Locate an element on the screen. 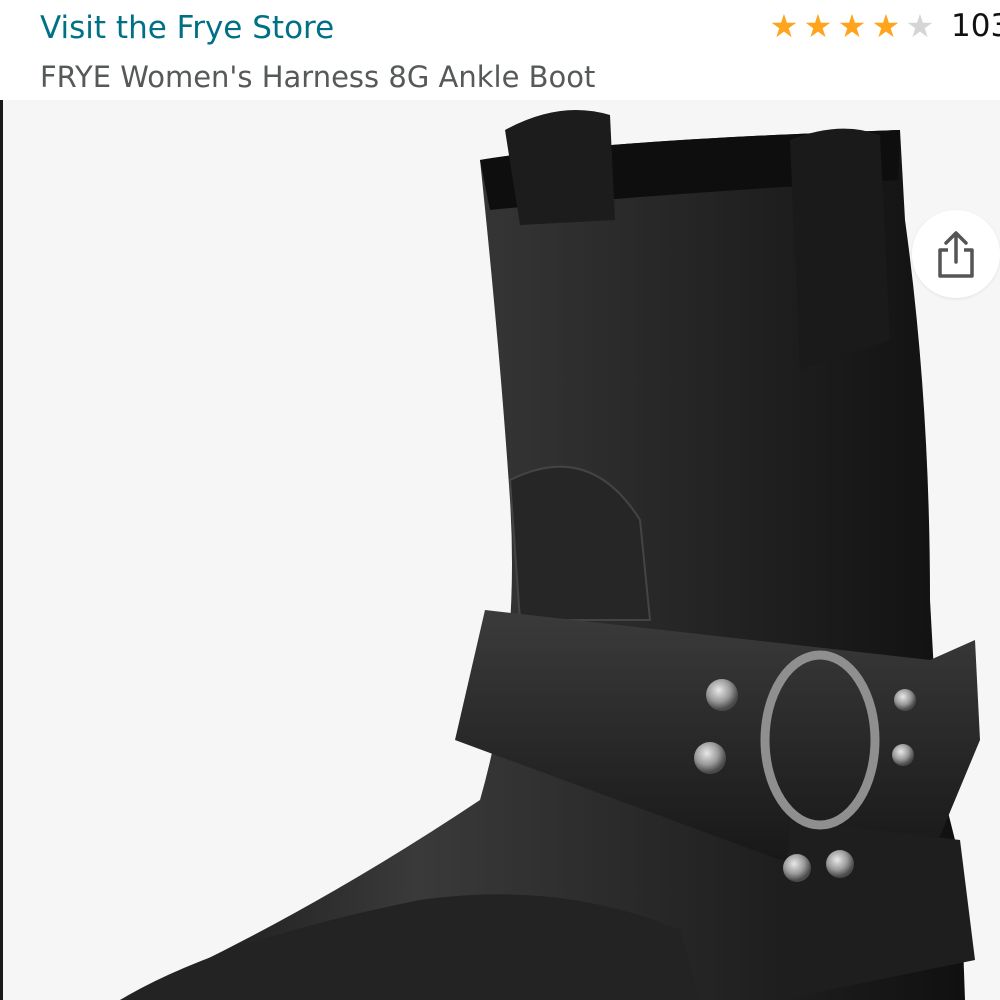 This screenshot has height=1000, width=1000. store-link: Visit the Frye Store is located at coordinates (187, 28).